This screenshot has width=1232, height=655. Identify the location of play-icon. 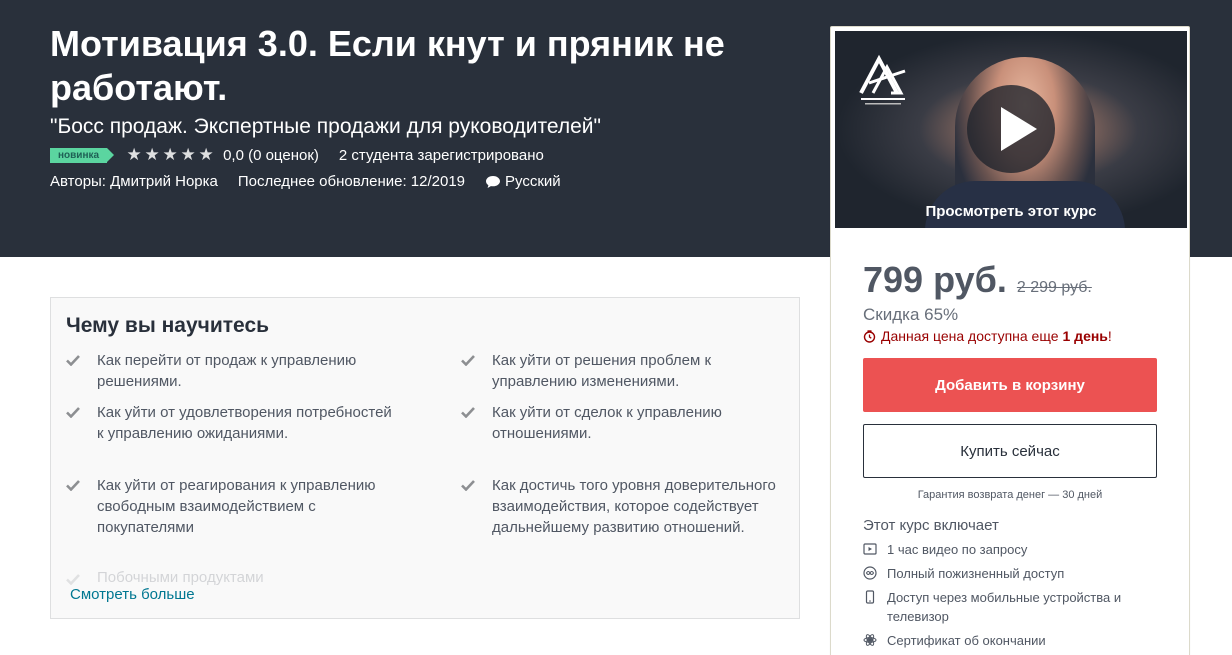
(1019, 129).